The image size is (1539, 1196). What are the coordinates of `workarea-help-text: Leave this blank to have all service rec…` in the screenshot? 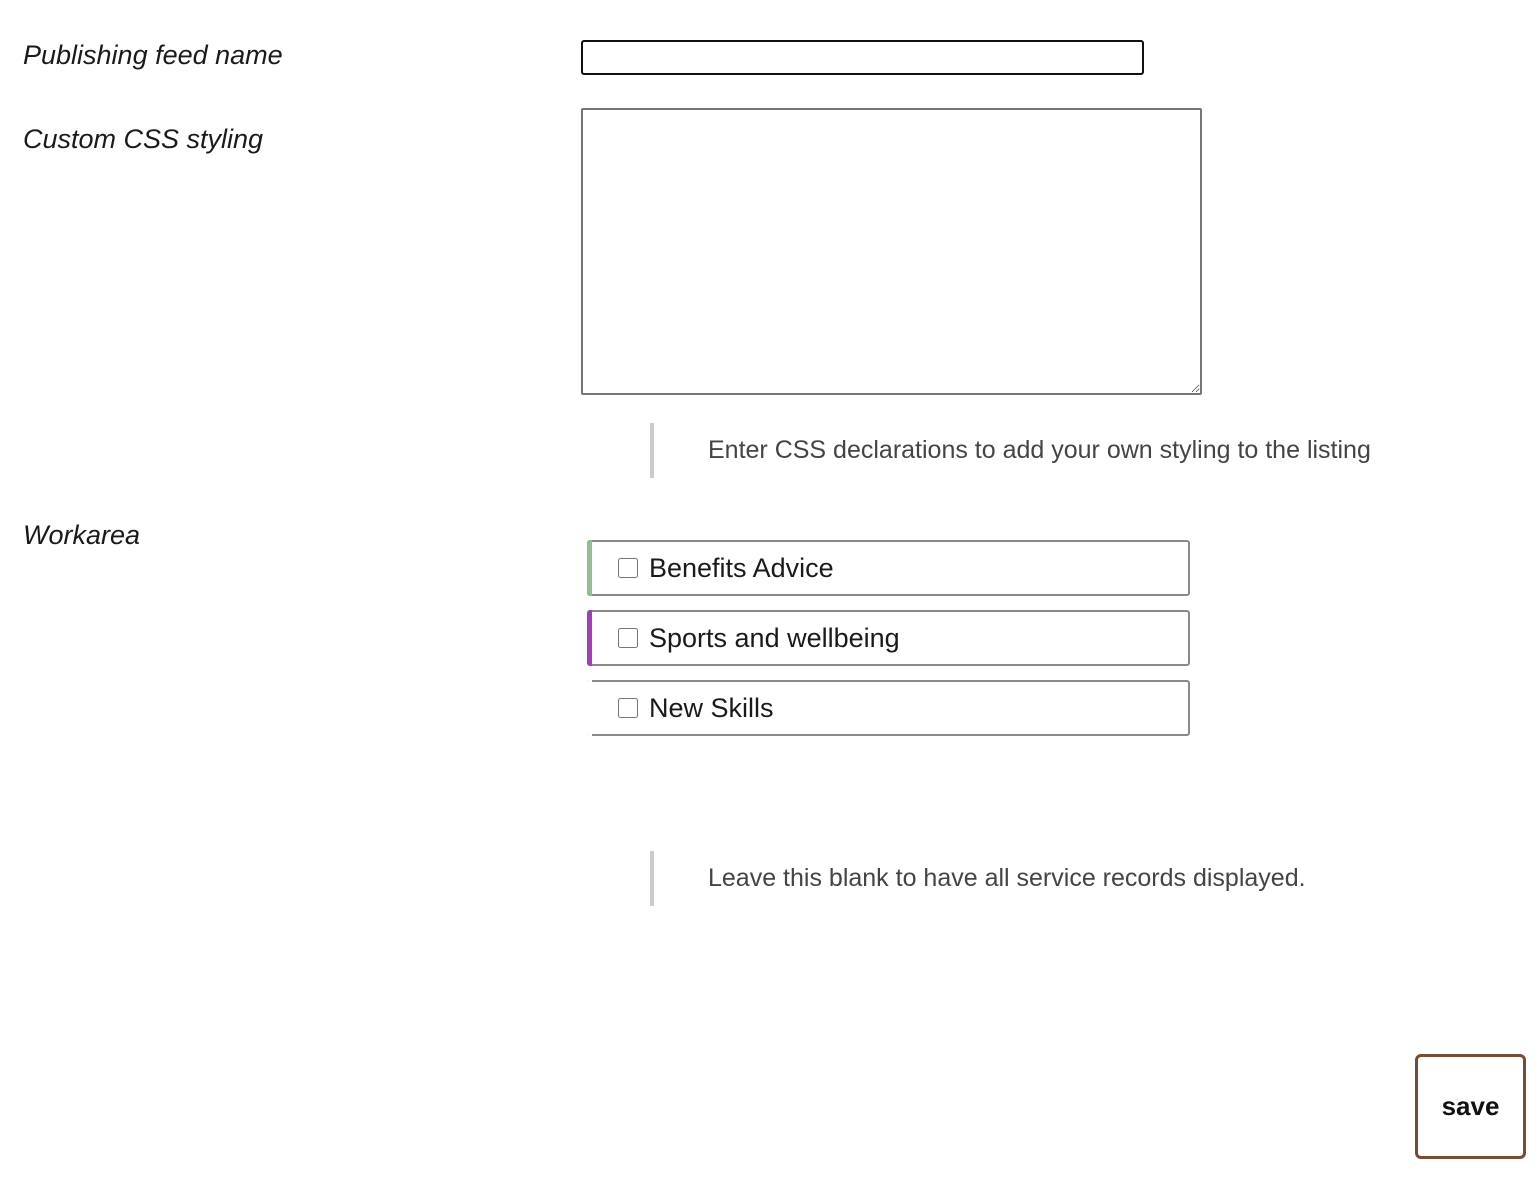 It's located at (1007, 878).